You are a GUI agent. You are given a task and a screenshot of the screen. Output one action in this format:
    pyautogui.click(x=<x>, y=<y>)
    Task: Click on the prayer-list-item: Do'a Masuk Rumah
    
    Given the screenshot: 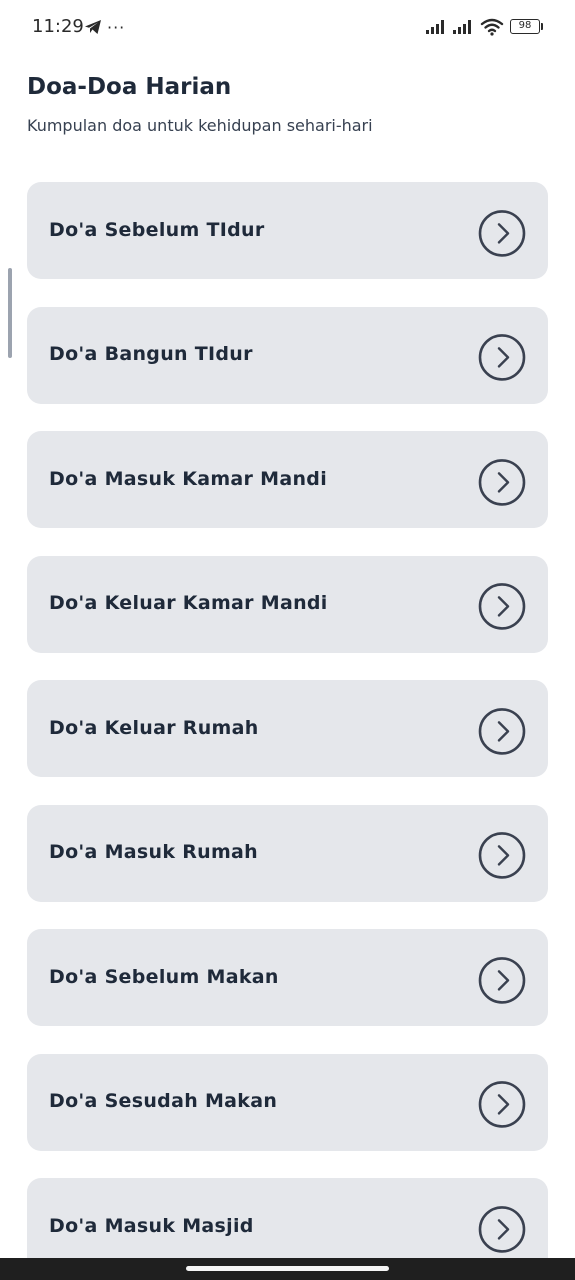 What is the action you would take?
    pyautogui.click(x=287, y=853)
    